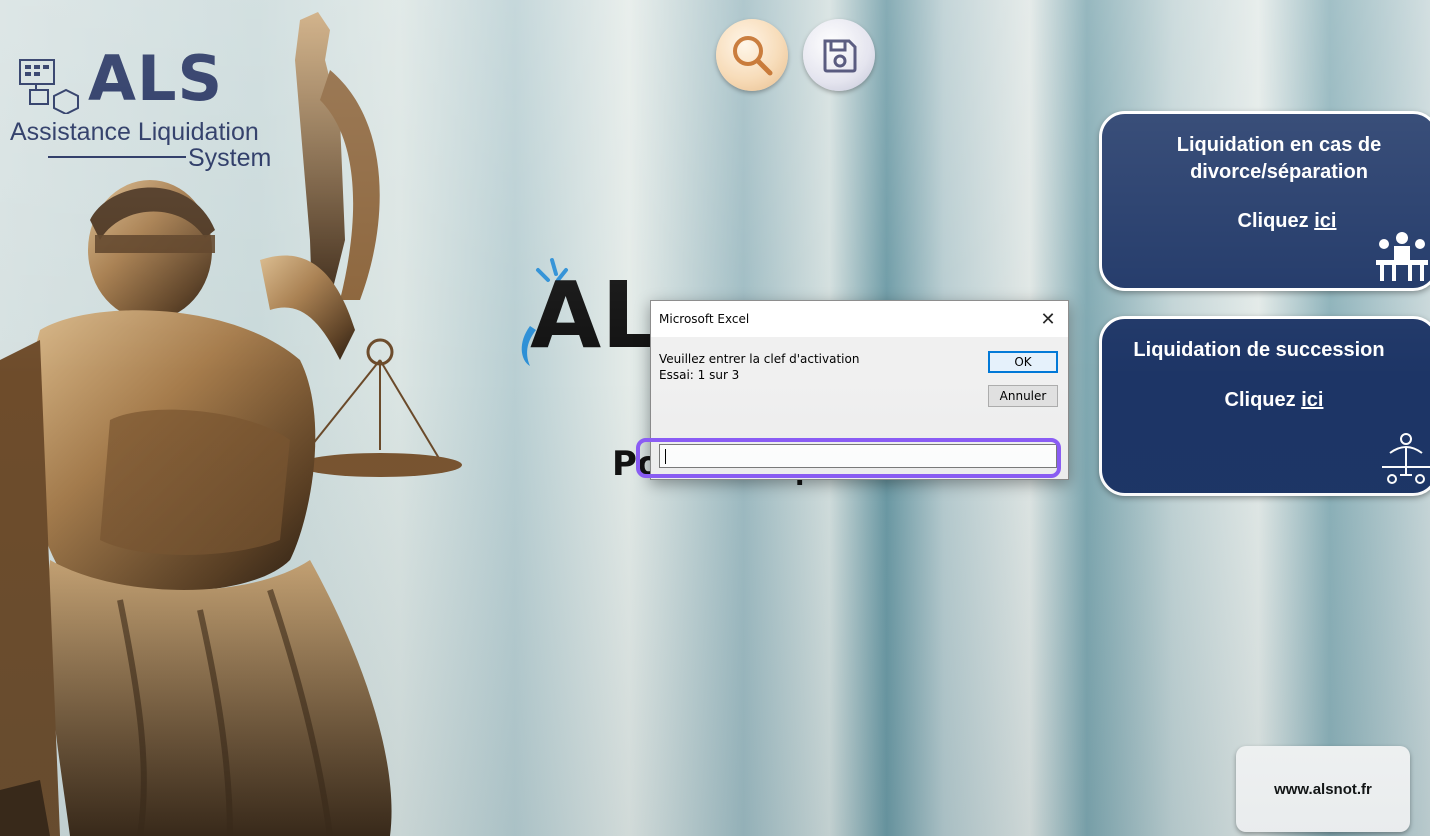 This screenshot has height=836, width=1430. I want to click on logo-subtitle-line1: Assistance Liquidation, so click(134, 132).